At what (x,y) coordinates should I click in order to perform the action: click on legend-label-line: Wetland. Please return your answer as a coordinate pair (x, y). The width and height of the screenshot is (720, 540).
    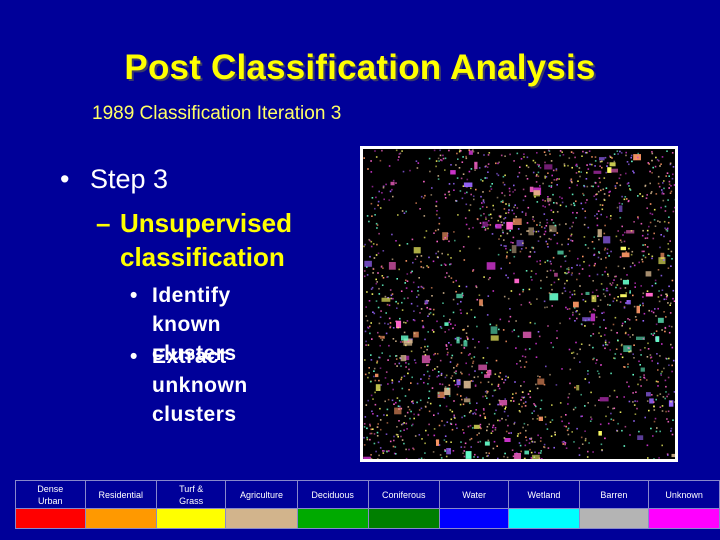
    Looking at the image, I should click on (544, 494).